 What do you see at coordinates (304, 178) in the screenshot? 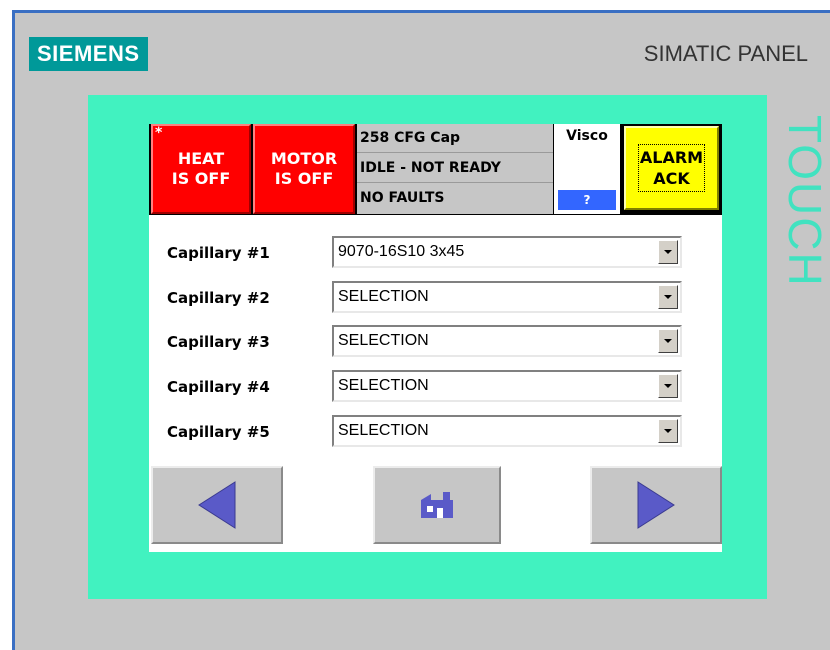
I see `motor-button-line2: IS OFF` at bounding box center [304, 178].